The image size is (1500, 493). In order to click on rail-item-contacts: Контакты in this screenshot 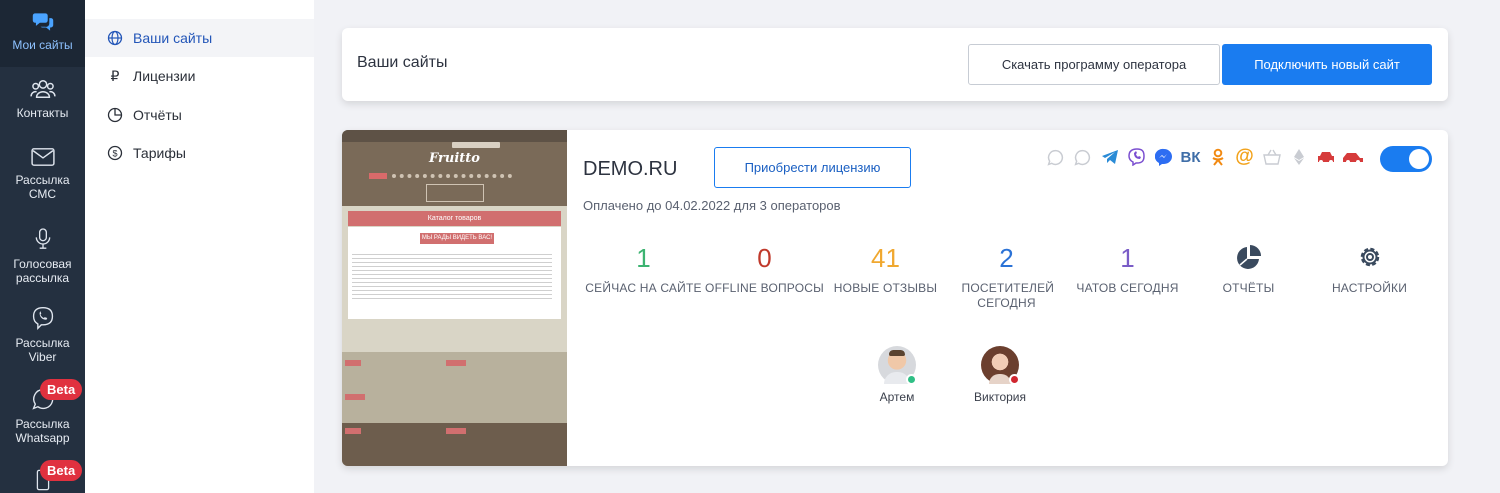, I will do `click(42, 99)`.